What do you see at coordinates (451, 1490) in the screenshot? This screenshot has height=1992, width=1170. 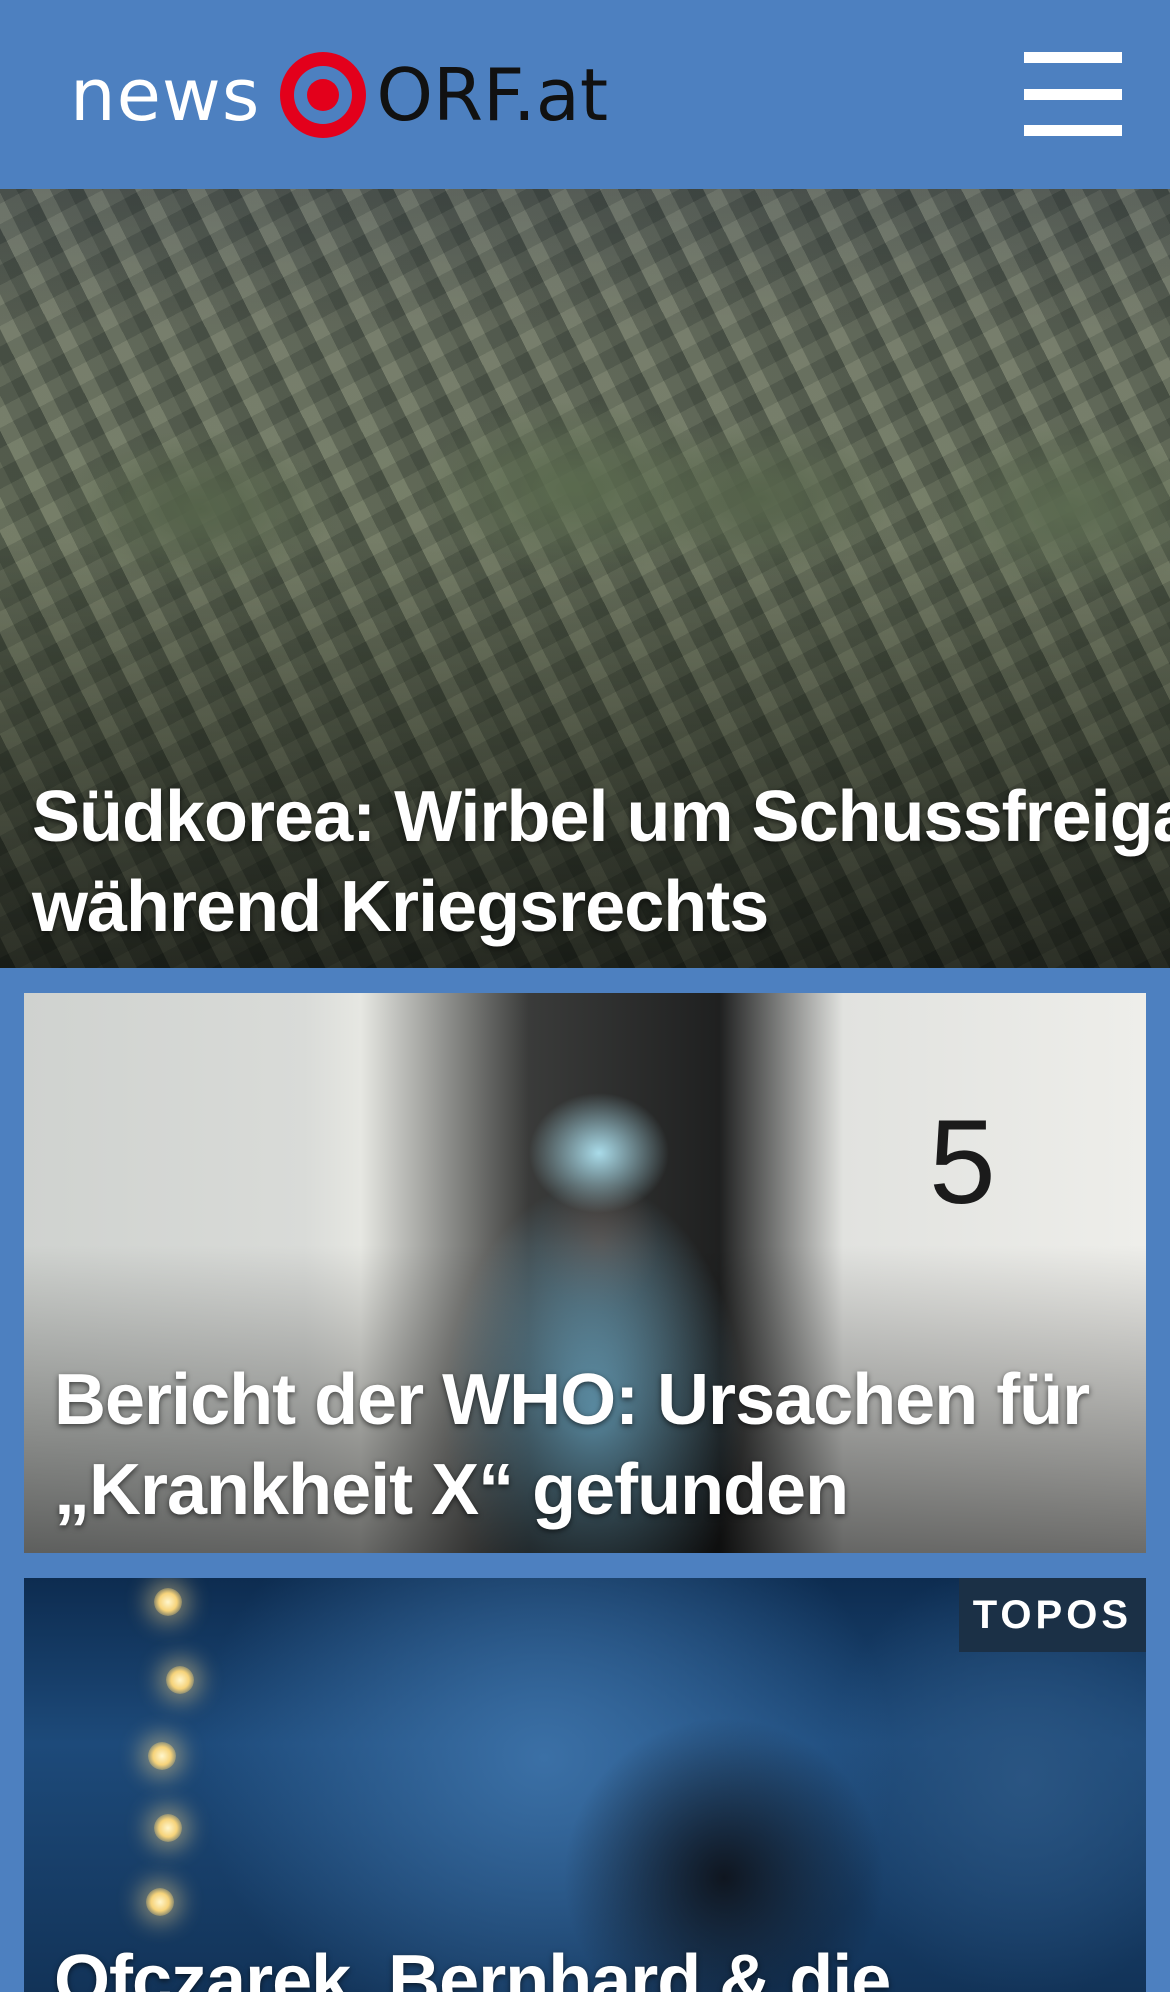 I see `teaser-title-line: „Krankheit X“ gefunden` at bounding box center [451, 1490].